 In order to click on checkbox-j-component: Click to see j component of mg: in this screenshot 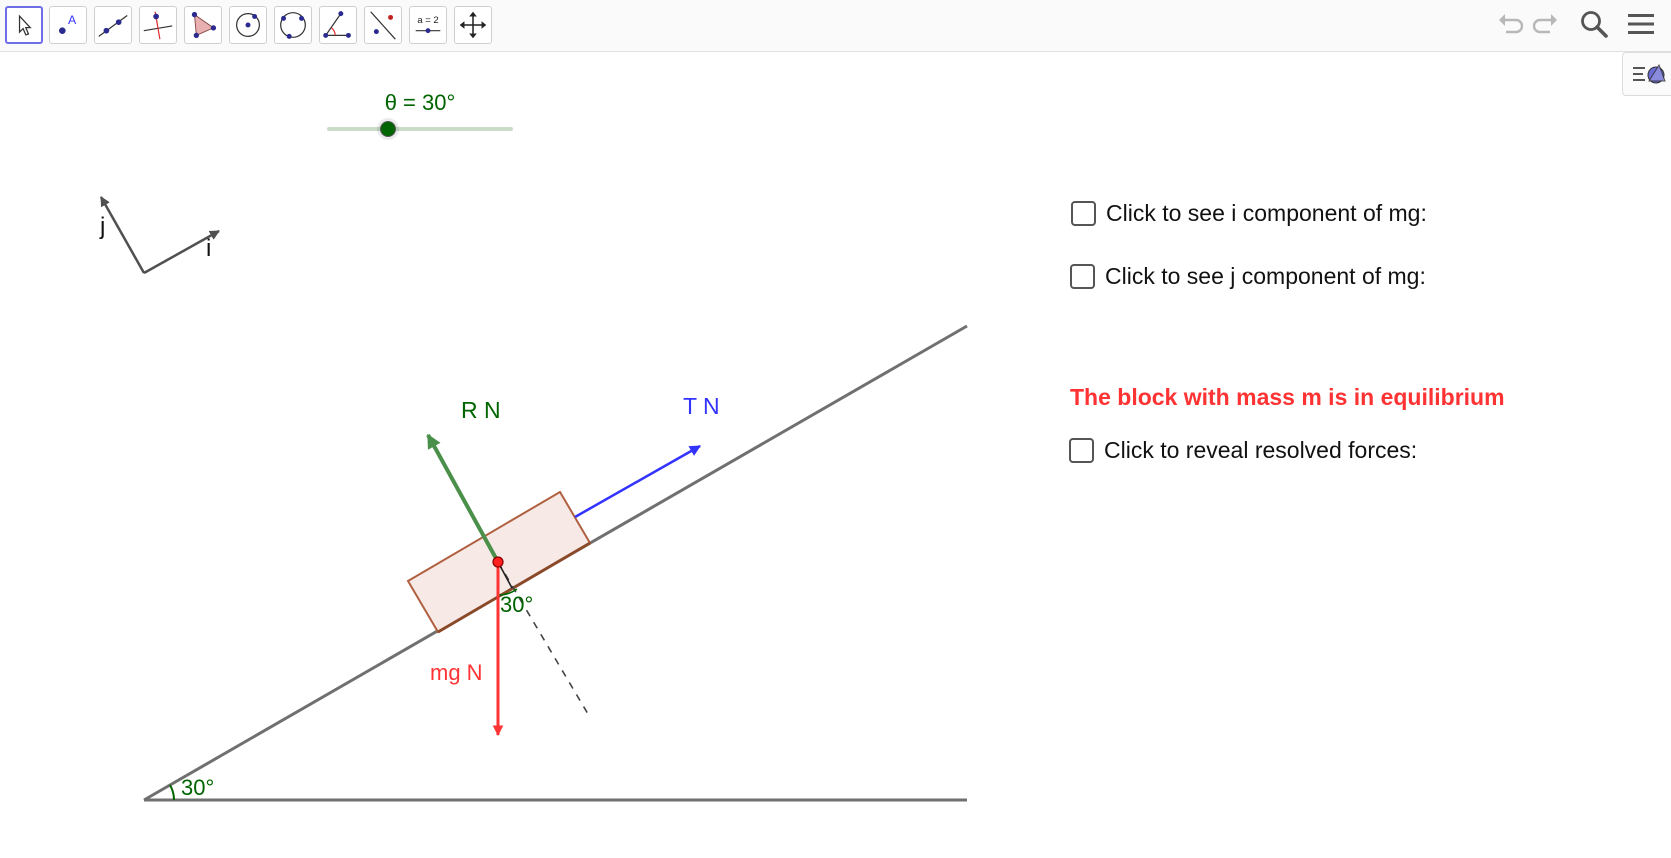, I will do `click(1248, 276)`.